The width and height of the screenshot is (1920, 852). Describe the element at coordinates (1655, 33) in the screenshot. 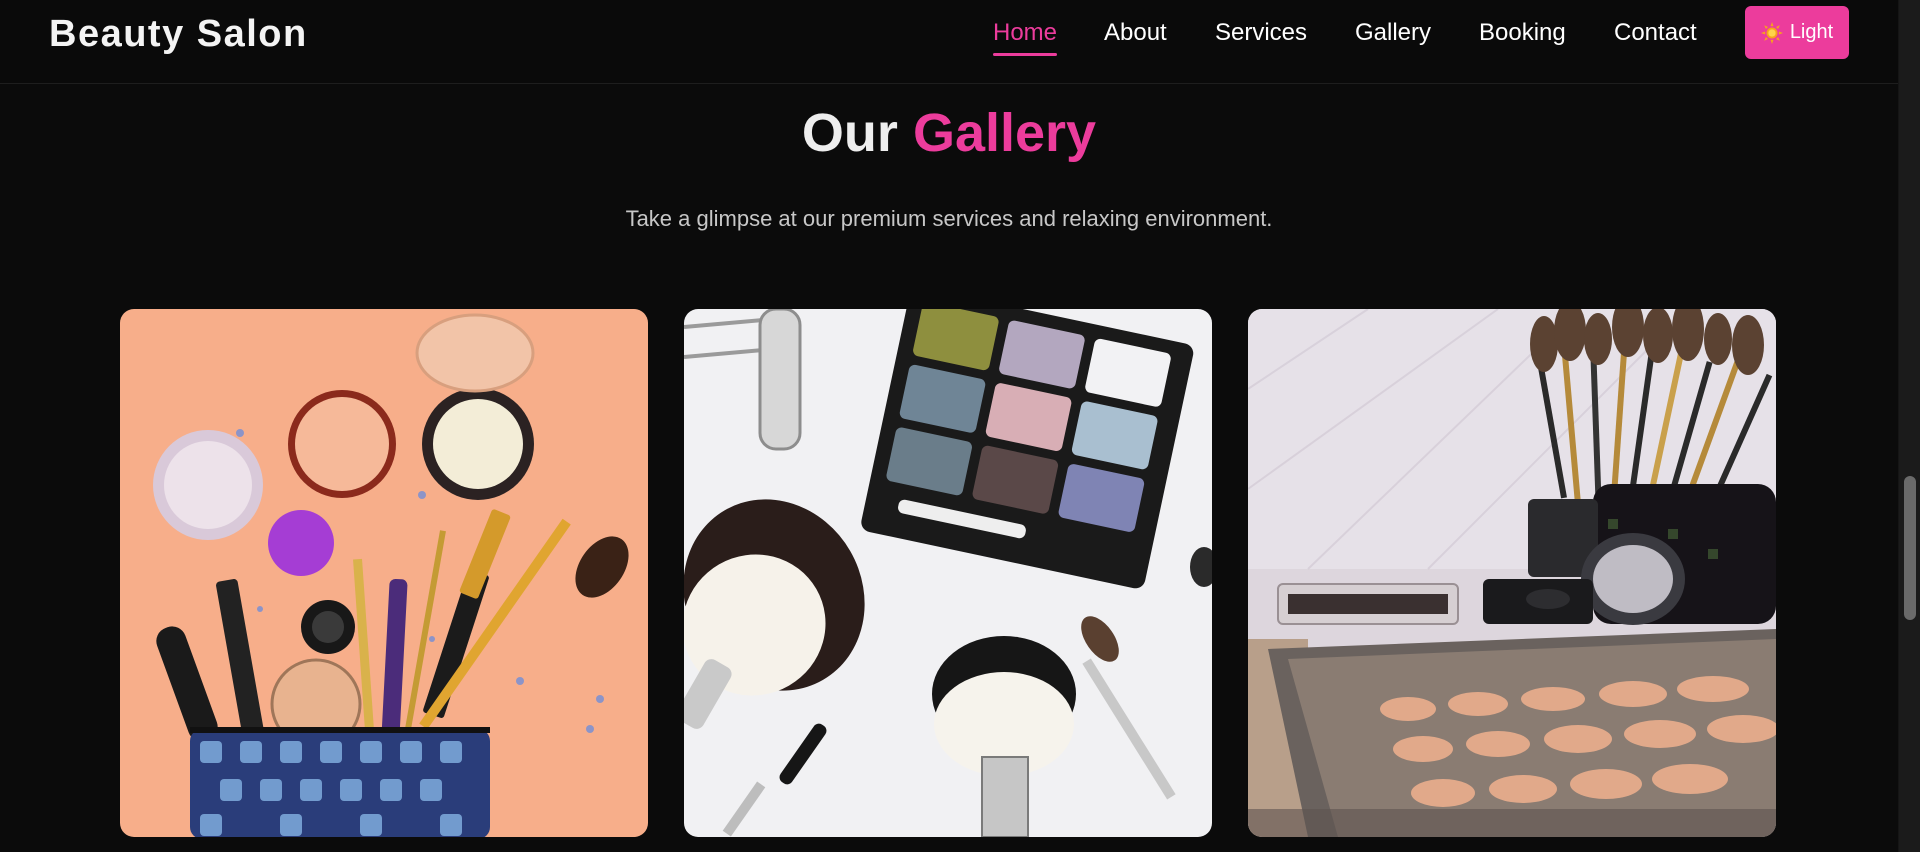

I see `nav-link-contact: Contact` at that location.